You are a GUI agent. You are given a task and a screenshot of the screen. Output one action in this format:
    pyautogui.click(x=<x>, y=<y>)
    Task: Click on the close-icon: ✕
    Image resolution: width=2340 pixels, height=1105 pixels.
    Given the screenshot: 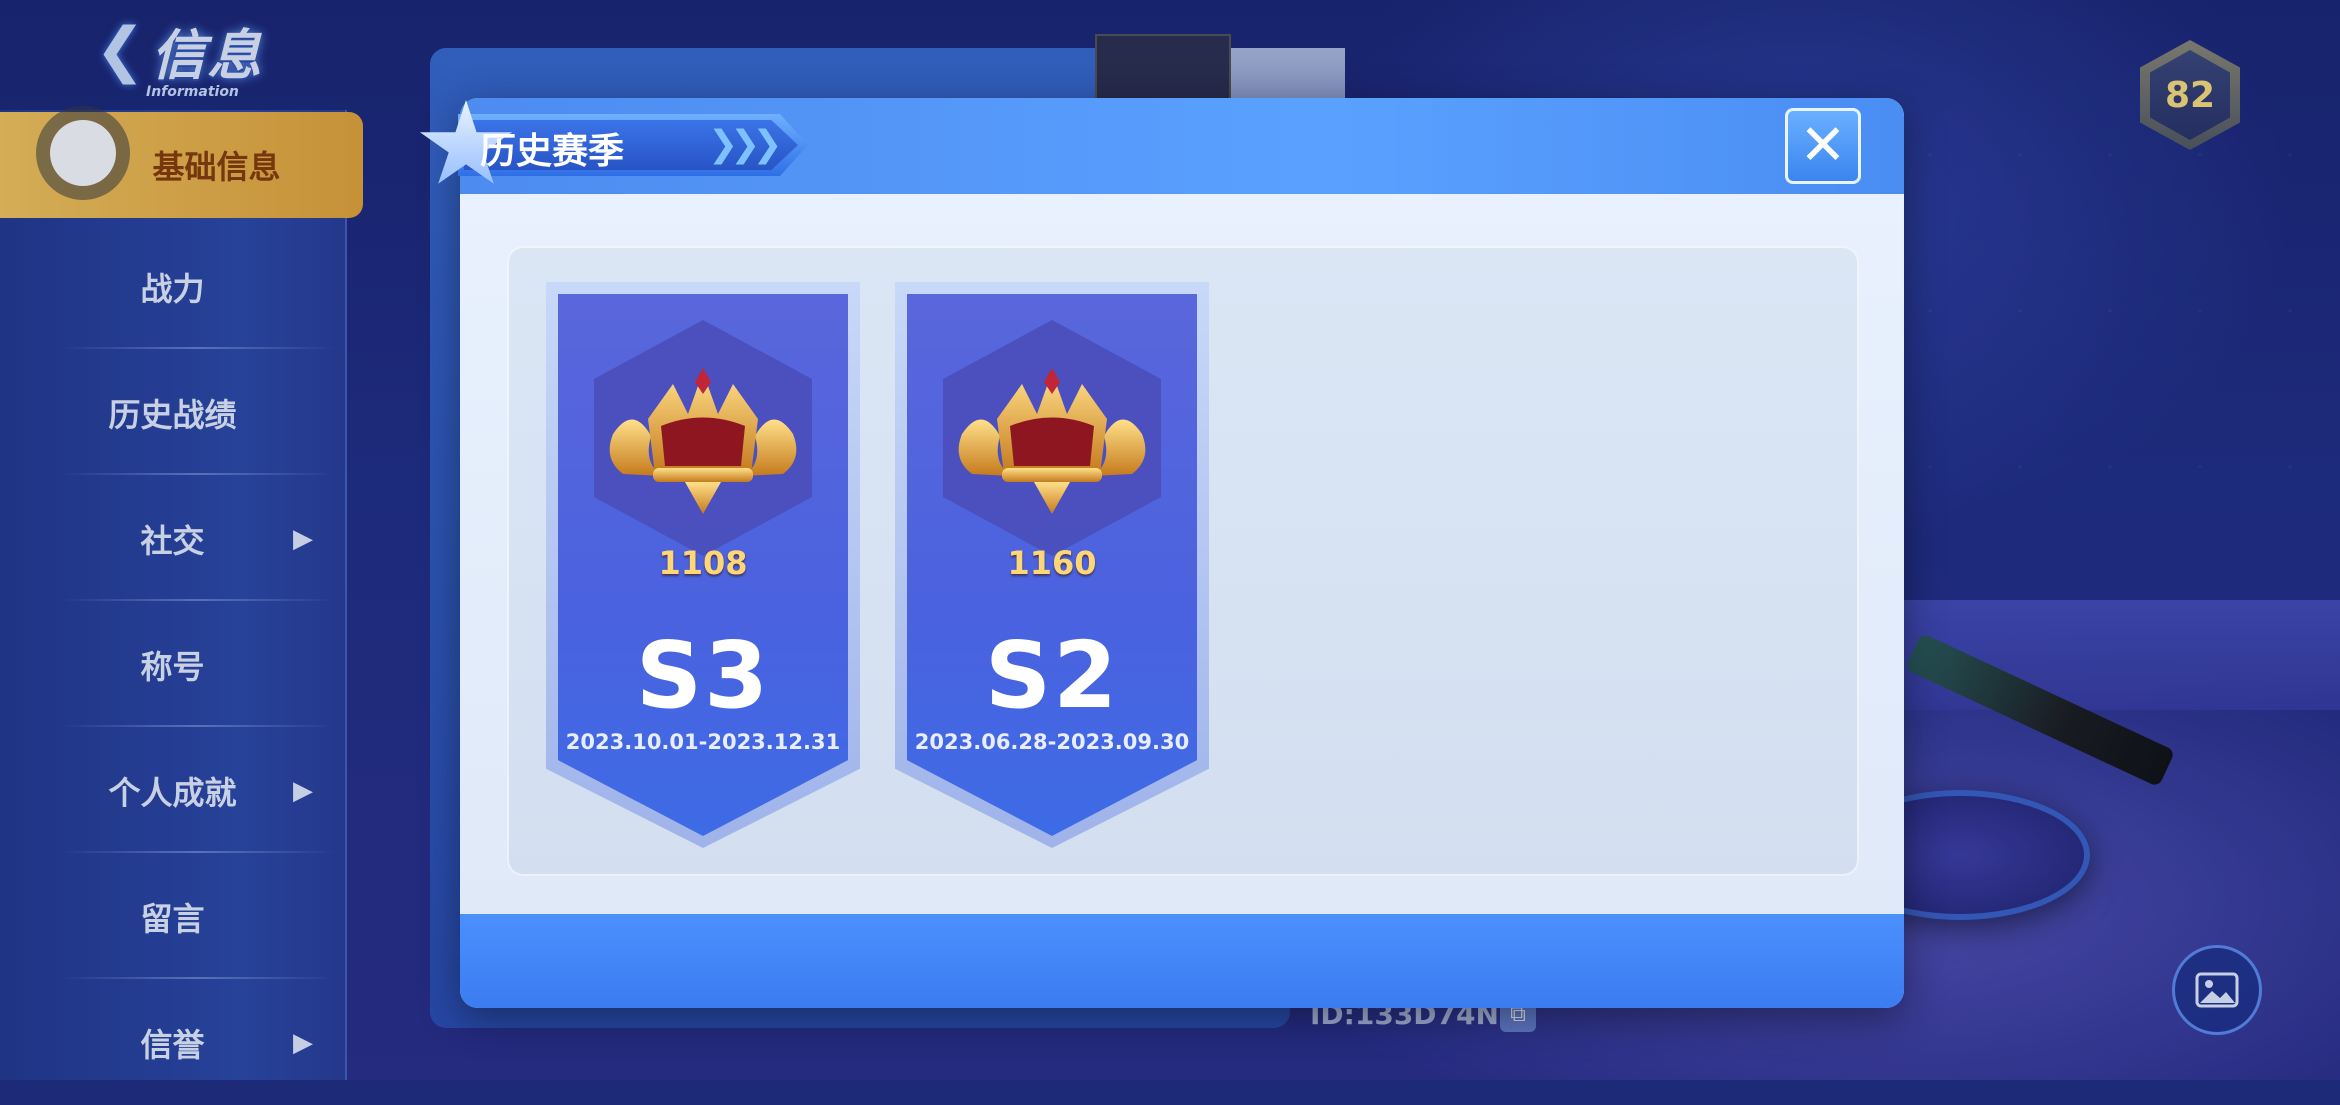 What is the action you would take?
    pyautogui.click(x=1823, y=145)
    